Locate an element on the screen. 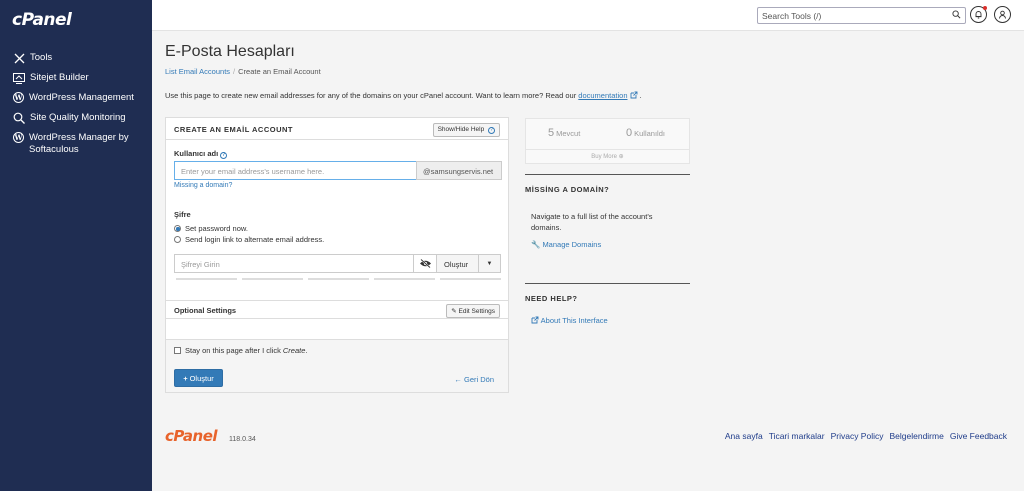 The height and width of the screenshot is (491, 1024). stat-available: 5 Mevcut is located at coordinates (564, 133).